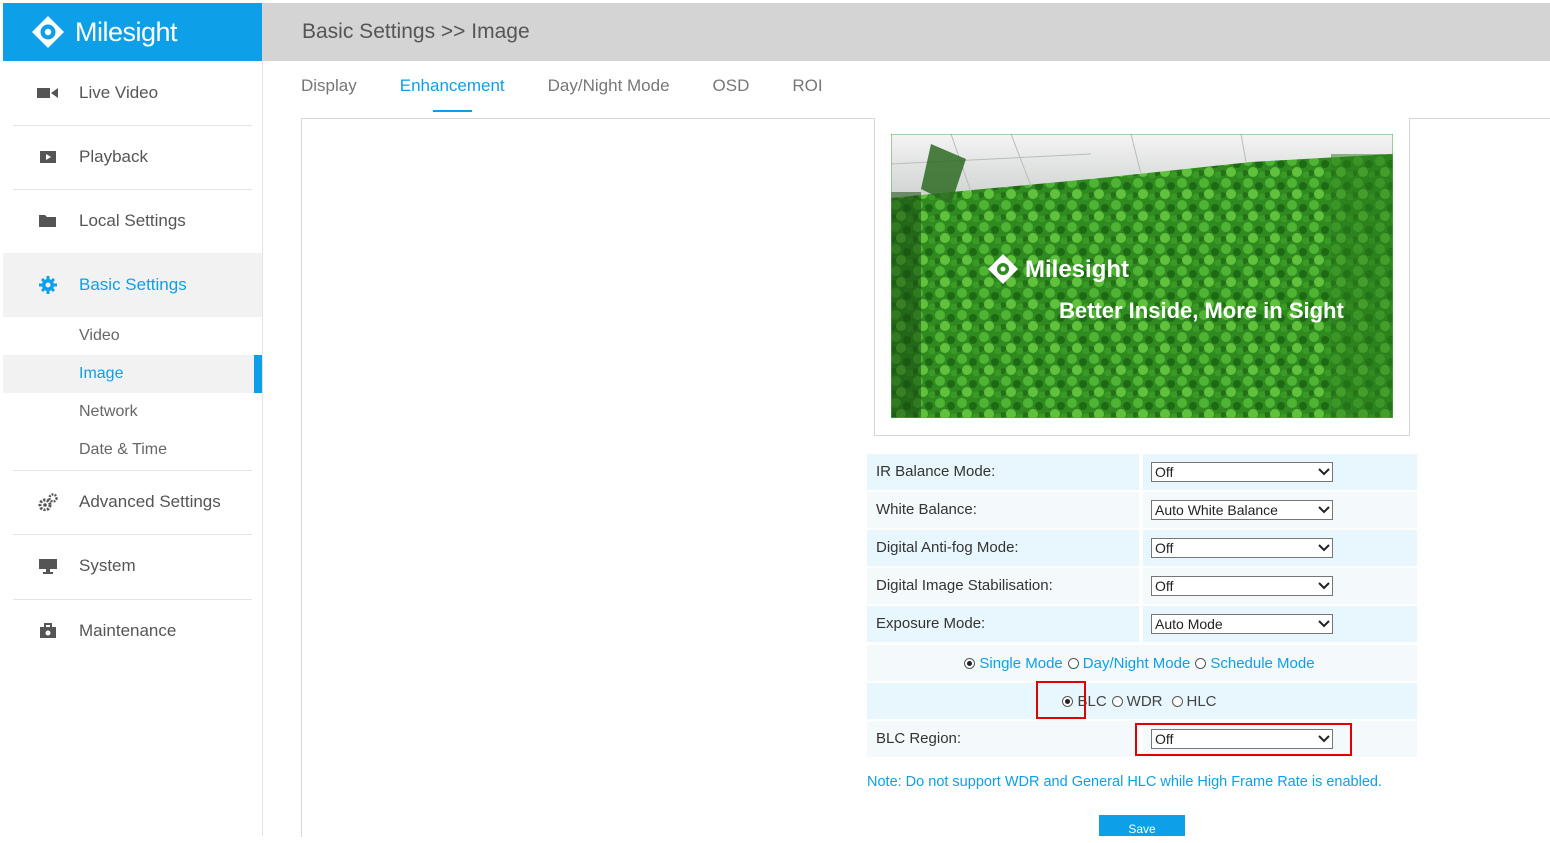 This screenshot has height=843, width=1550. I want to click on sidebar-item-label: System, so click(107, 565).